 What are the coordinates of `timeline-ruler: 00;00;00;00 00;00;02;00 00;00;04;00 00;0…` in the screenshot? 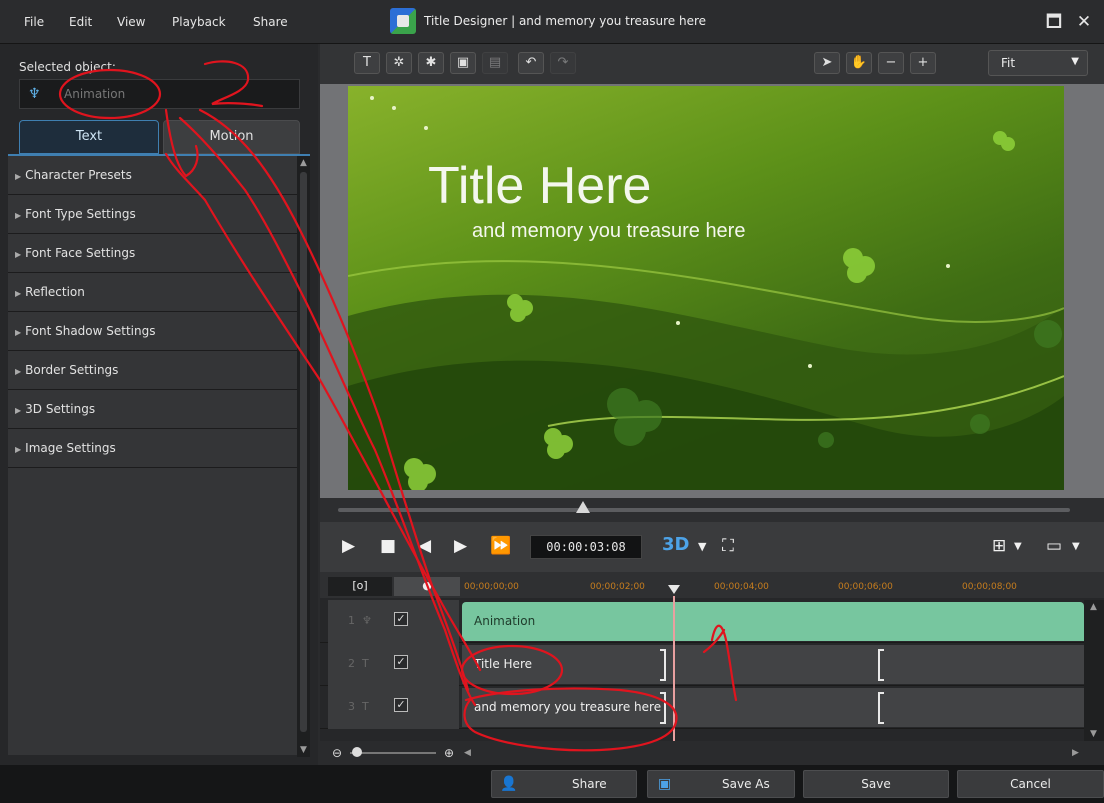 It's located at (773, 586).